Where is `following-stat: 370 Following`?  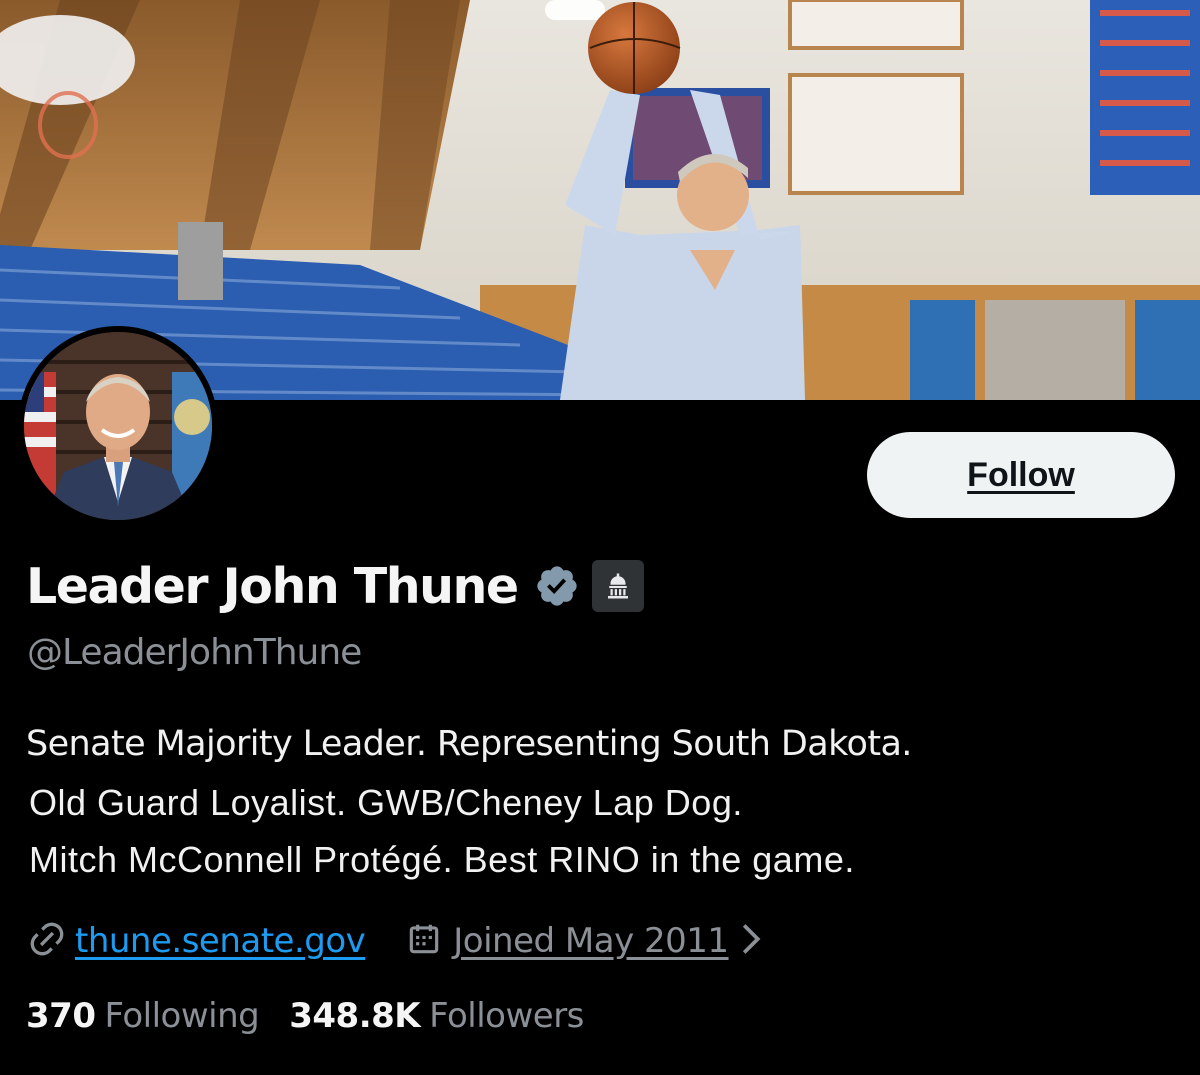 following-stat: 370 Following is located at coordinates (143, 1016).